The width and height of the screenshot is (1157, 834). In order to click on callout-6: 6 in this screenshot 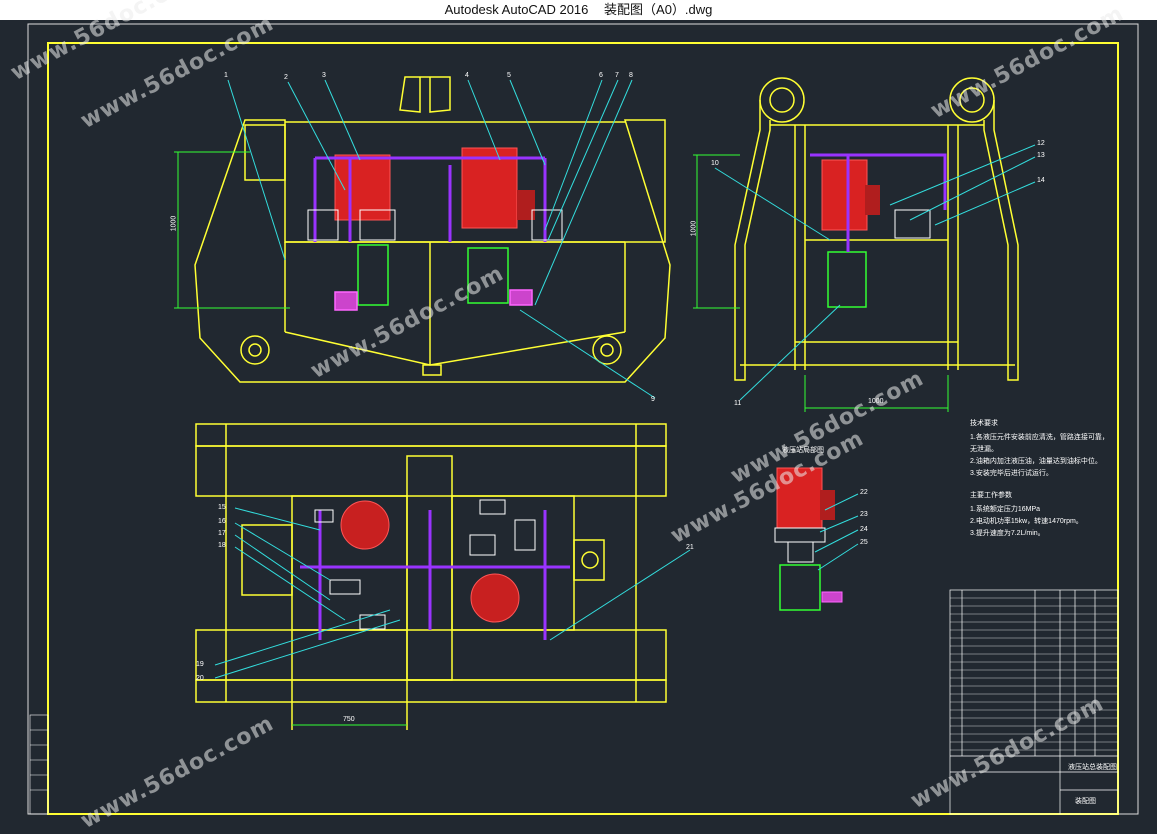, I will do `click(601, 75)`.